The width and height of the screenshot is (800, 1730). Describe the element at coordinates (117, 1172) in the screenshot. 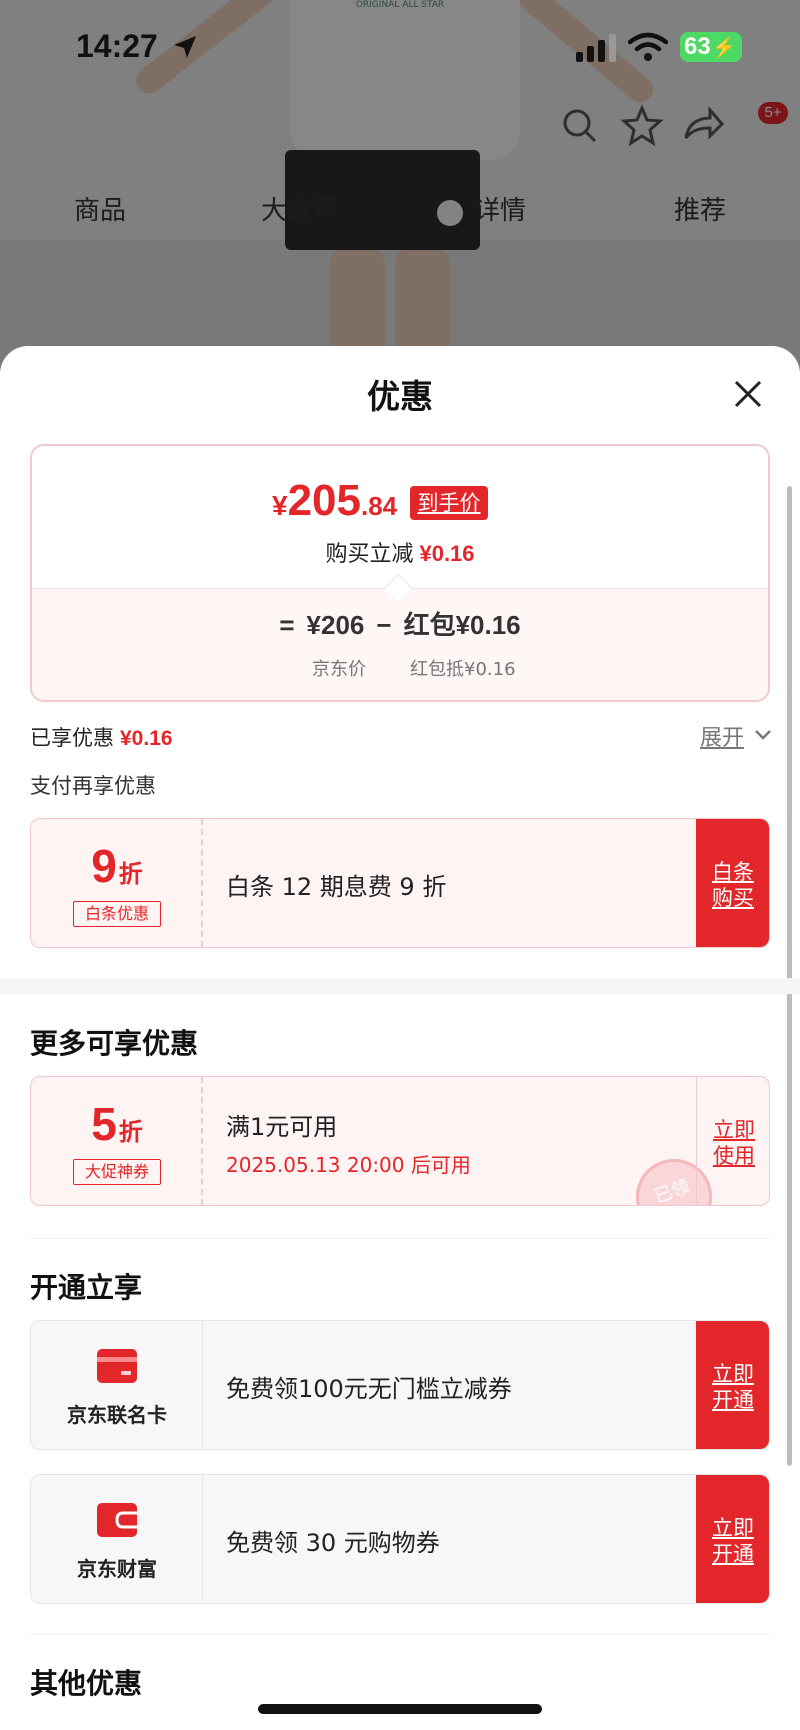

I see `coupon-tag: 大促神券` at that location.